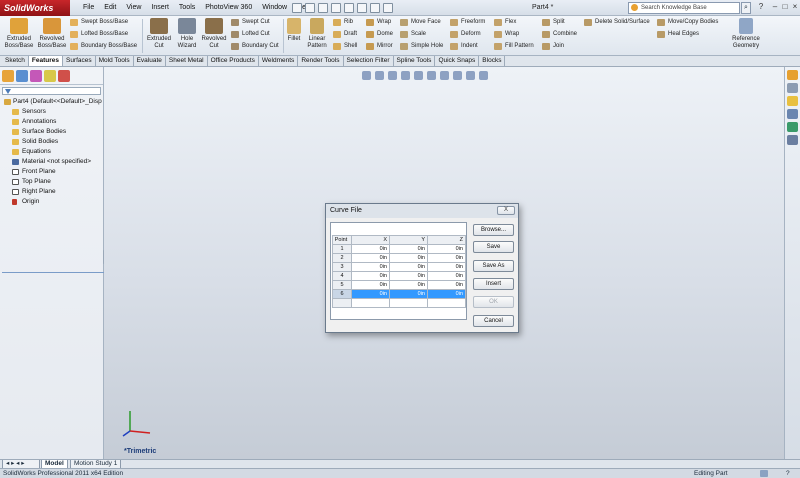 This screenshot has height=478, width=800. I want to click on table-row: 2 0in 0in 0in, so click(399, 258).